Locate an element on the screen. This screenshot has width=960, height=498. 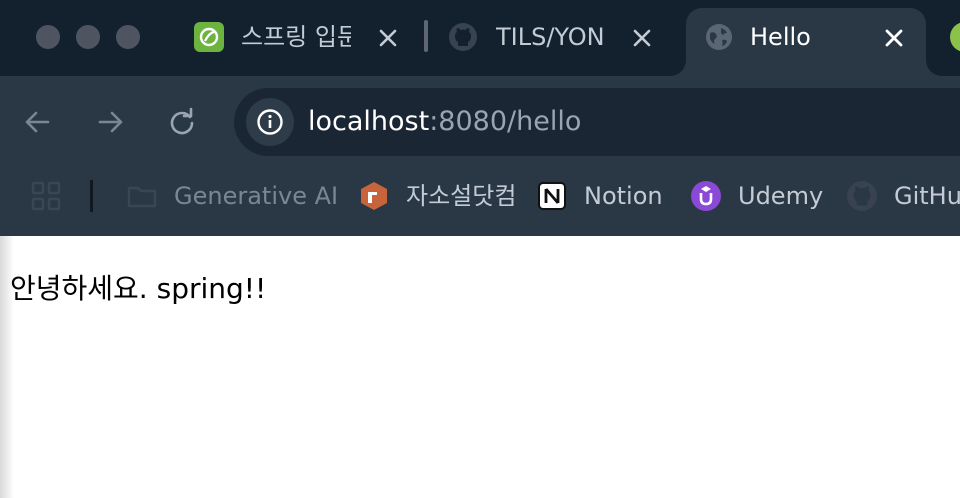
next-tab-favicon-icon is located at coordinates (955, 37).